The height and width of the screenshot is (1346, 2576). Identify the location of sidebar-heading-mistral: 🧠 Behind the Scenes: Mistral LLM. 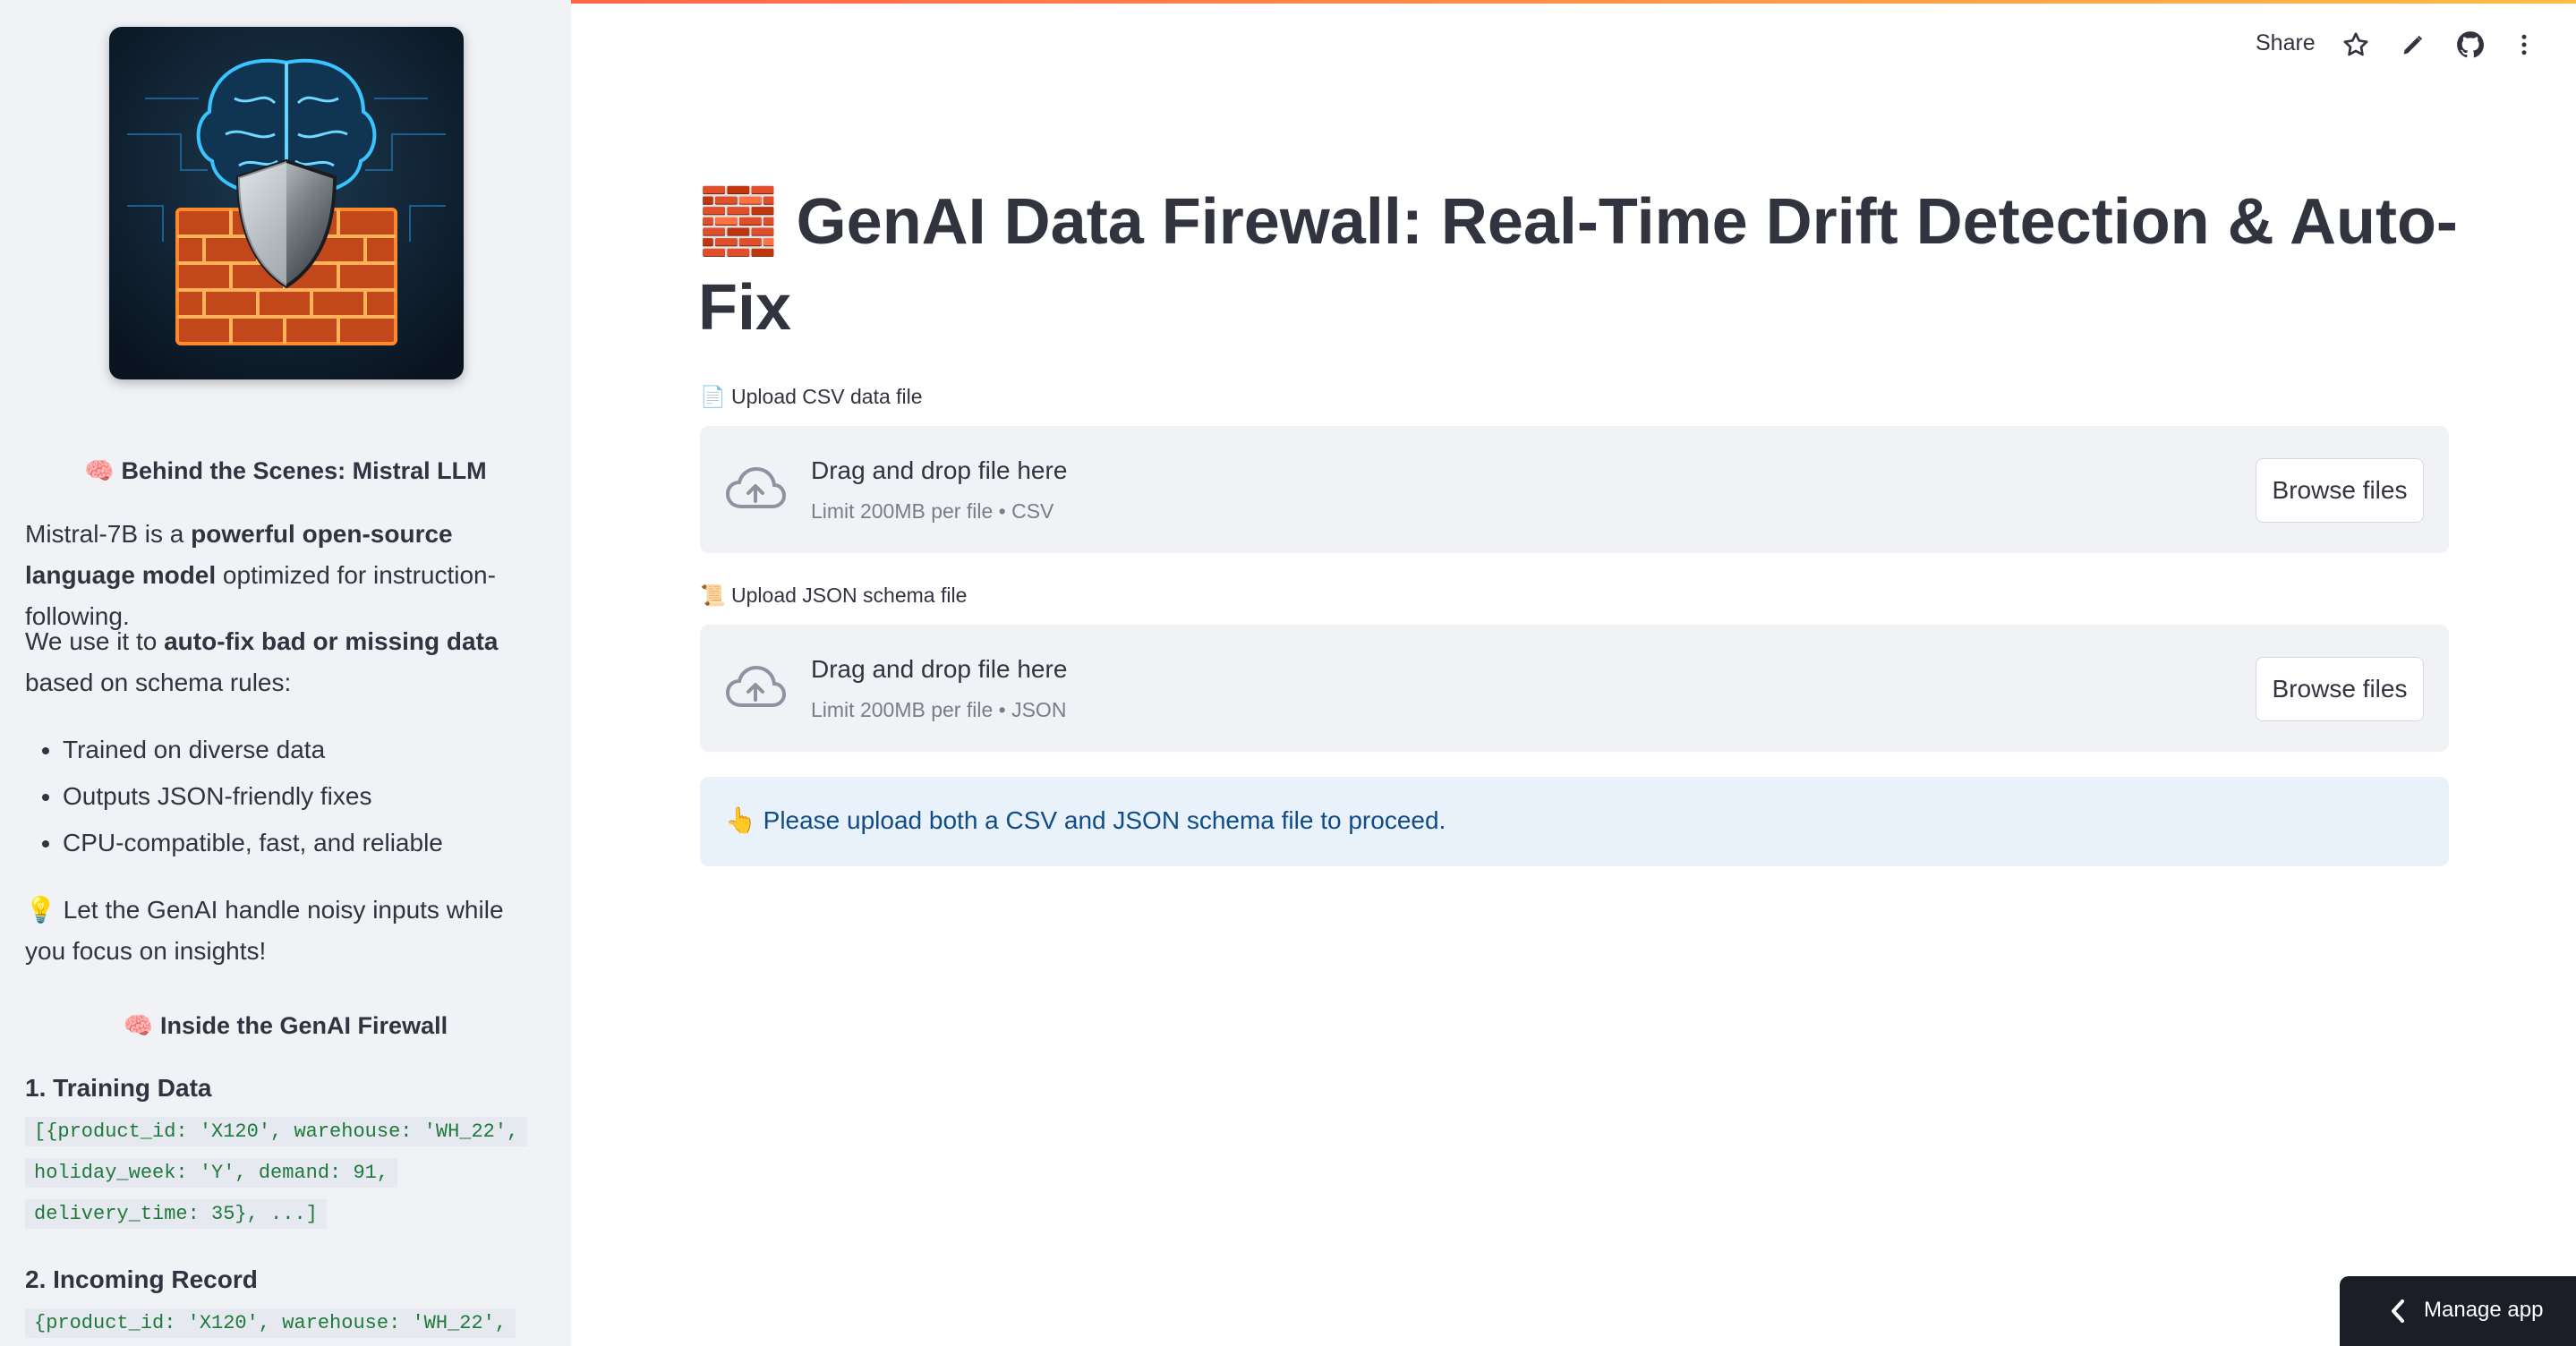
(285, 471).